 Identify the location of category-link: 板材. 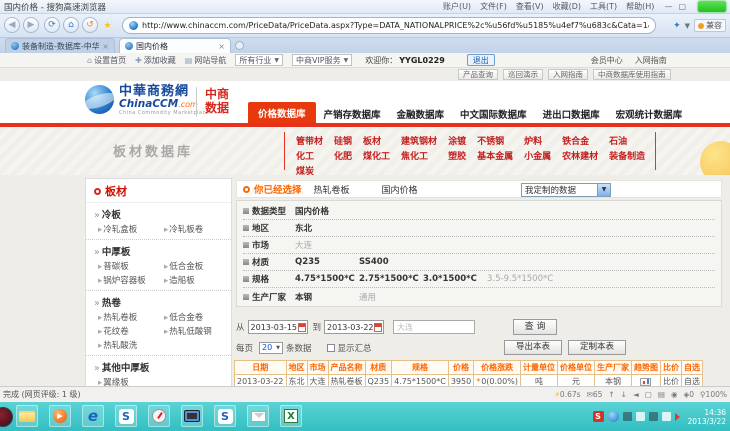
(376, 140).